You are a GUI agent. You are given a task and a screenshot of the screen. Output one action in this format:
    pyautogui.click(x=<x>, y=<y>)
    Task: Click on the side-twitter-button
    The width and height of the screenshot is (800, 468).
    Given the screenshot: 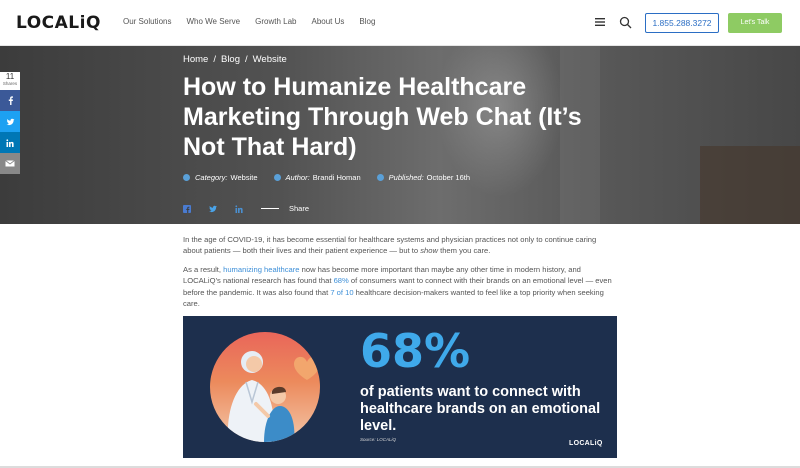 What is the action you would take?
    pyautogui.click(x=10, y=121)
    